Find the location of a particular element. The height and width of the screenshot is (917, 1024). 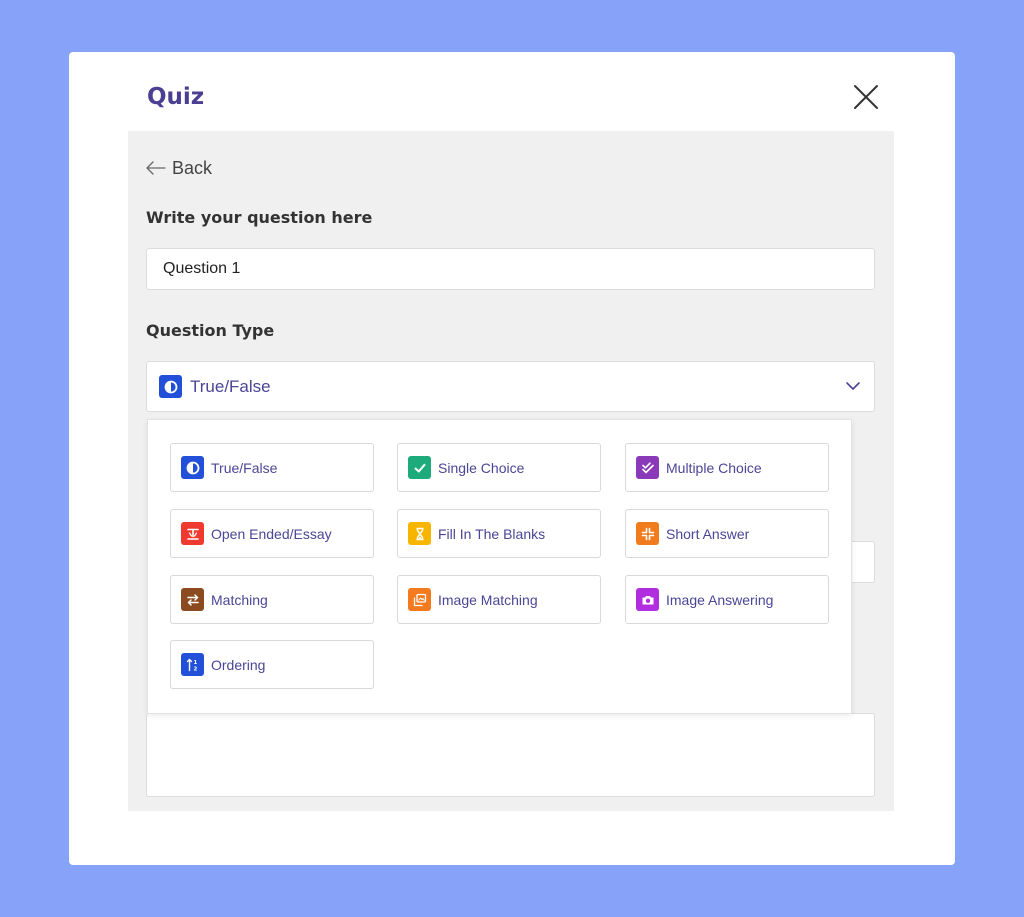

close-icon is located at coordinates (866, 97).